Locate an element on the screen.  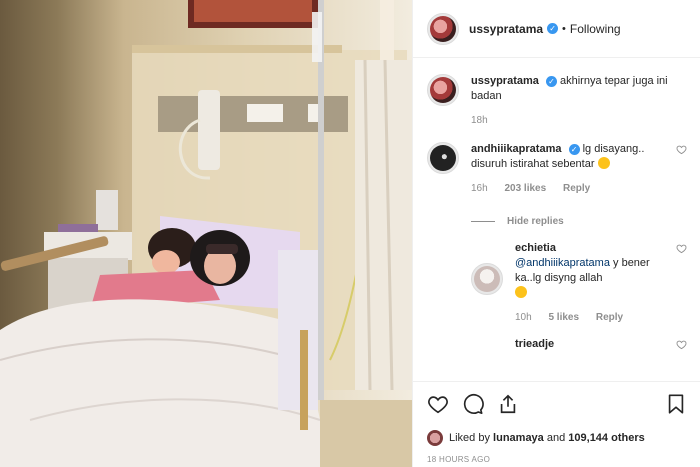
liker-avatar is located at coordinates (435, 438).